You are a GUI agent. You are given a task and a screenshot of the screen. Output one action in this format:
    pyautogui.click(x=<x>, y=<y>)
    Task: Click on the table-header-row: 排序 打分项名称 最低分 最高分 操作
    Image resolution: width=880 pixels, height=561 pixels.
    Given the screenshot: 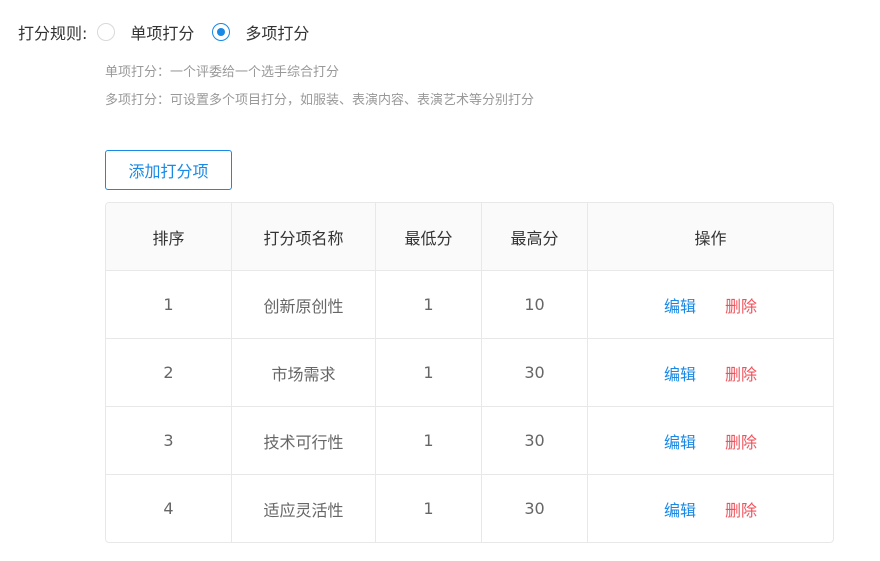 What is the action you would take?
    pyautogui.click(x=469, y=237)
    